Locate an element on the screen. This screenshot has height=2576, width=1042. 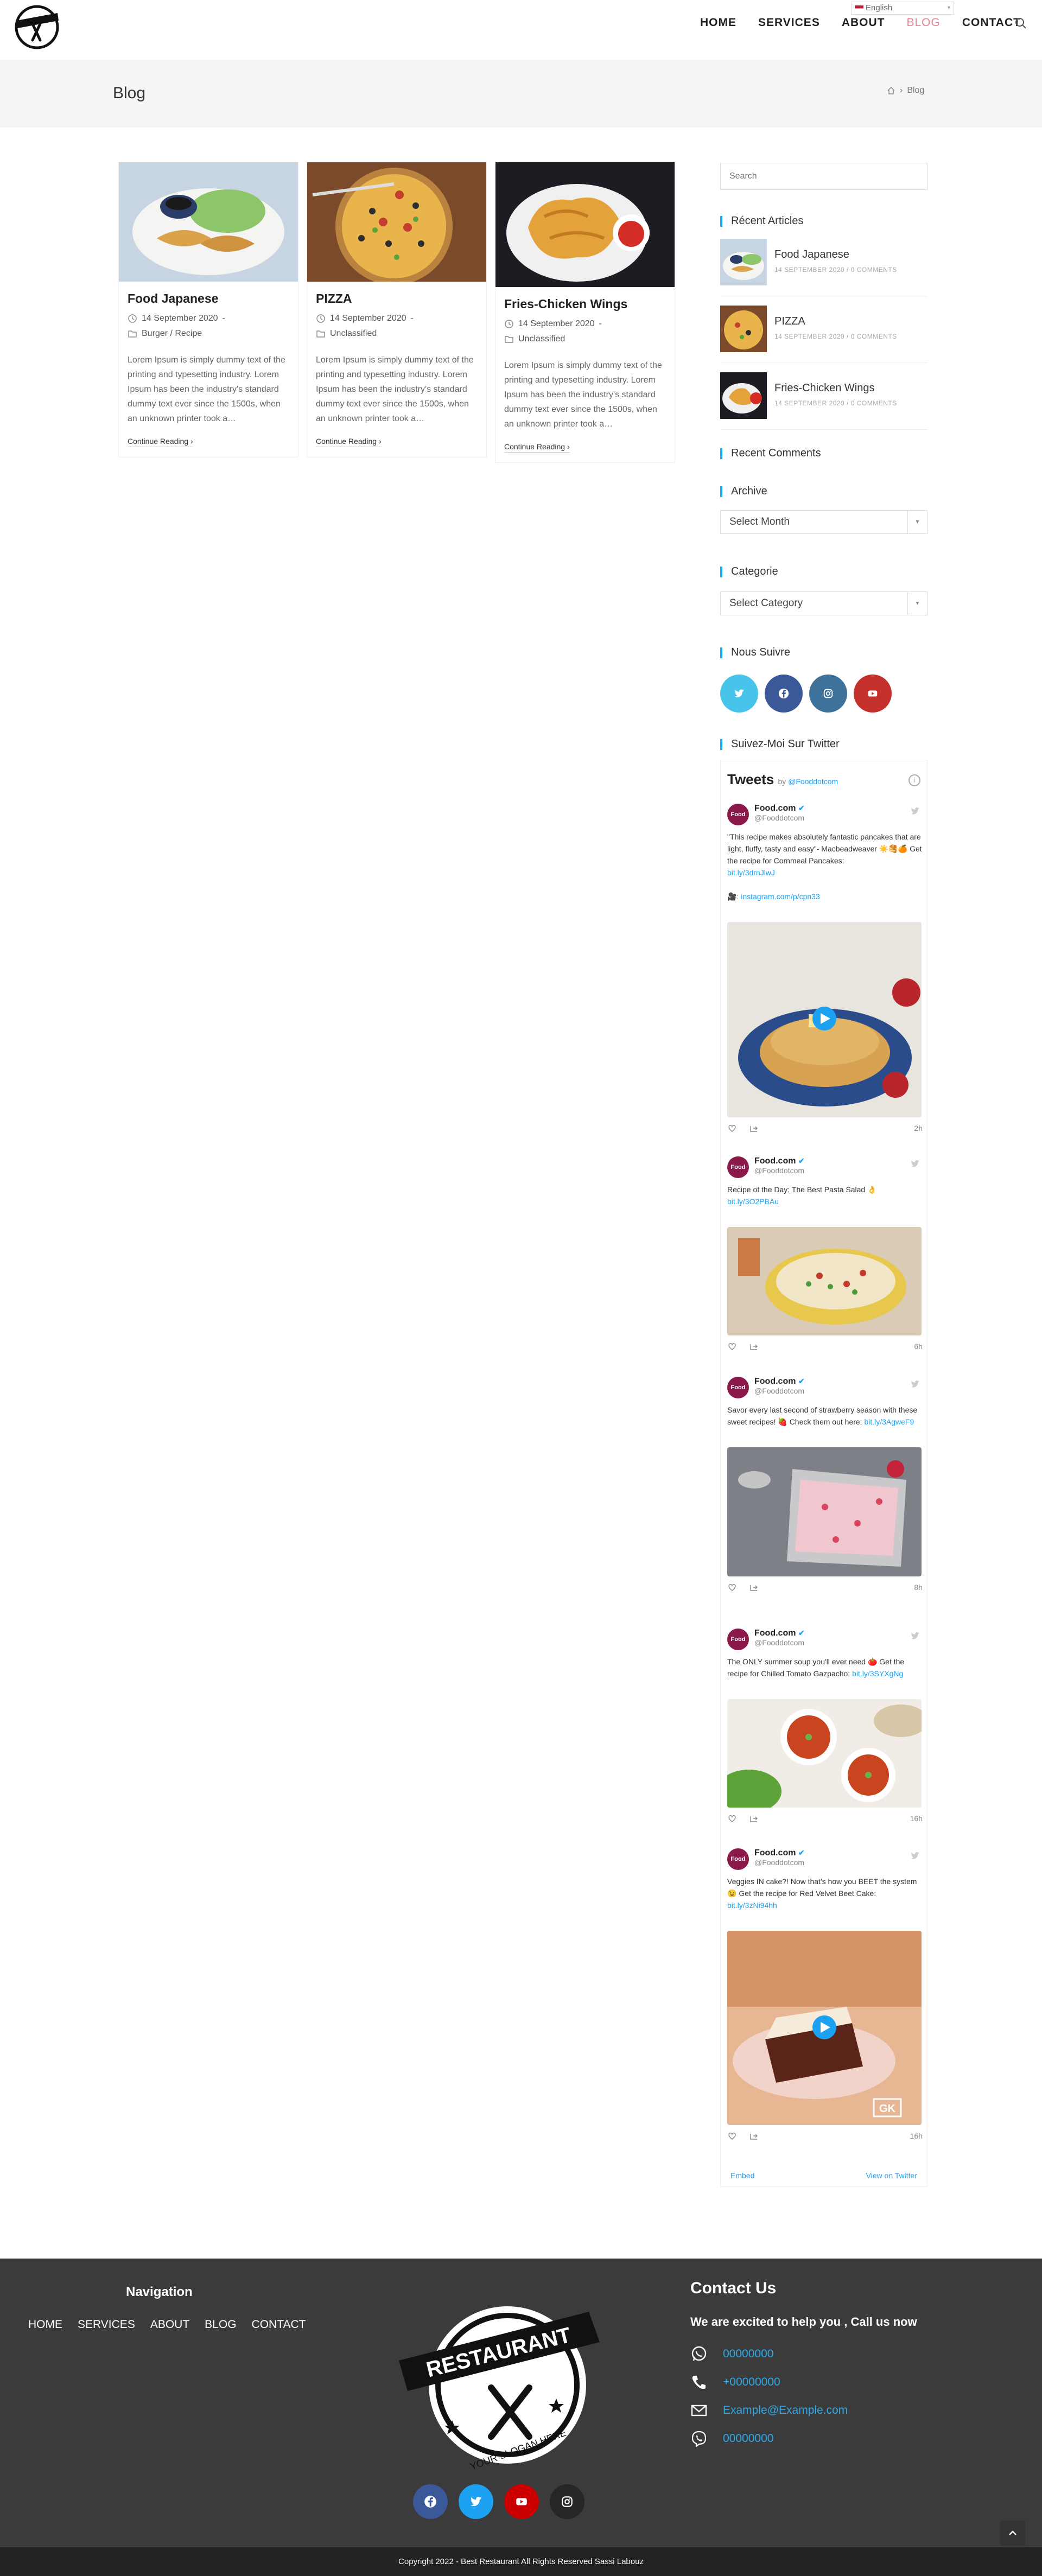
restaurant-logo is located at coordinates (37, 26).